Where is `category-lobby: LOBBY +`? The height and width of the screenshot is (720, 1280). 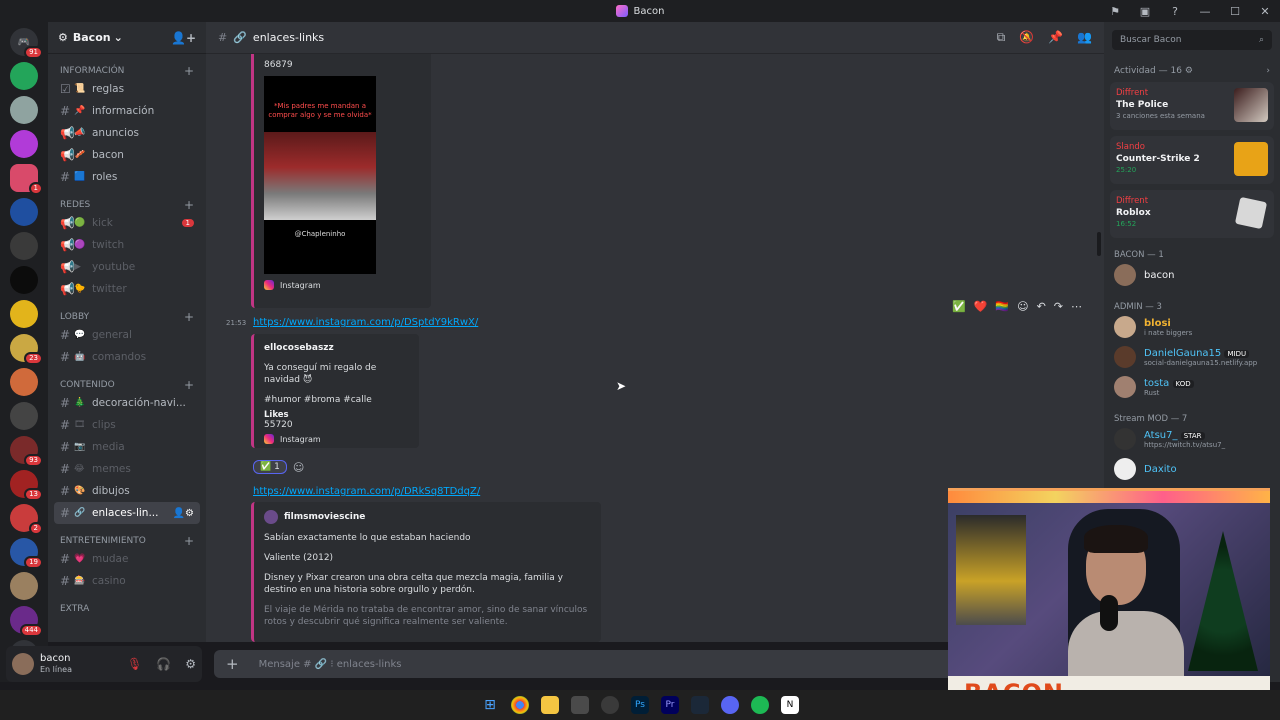
category-lobby: LOBBY + is located at coordinates (127, 317).